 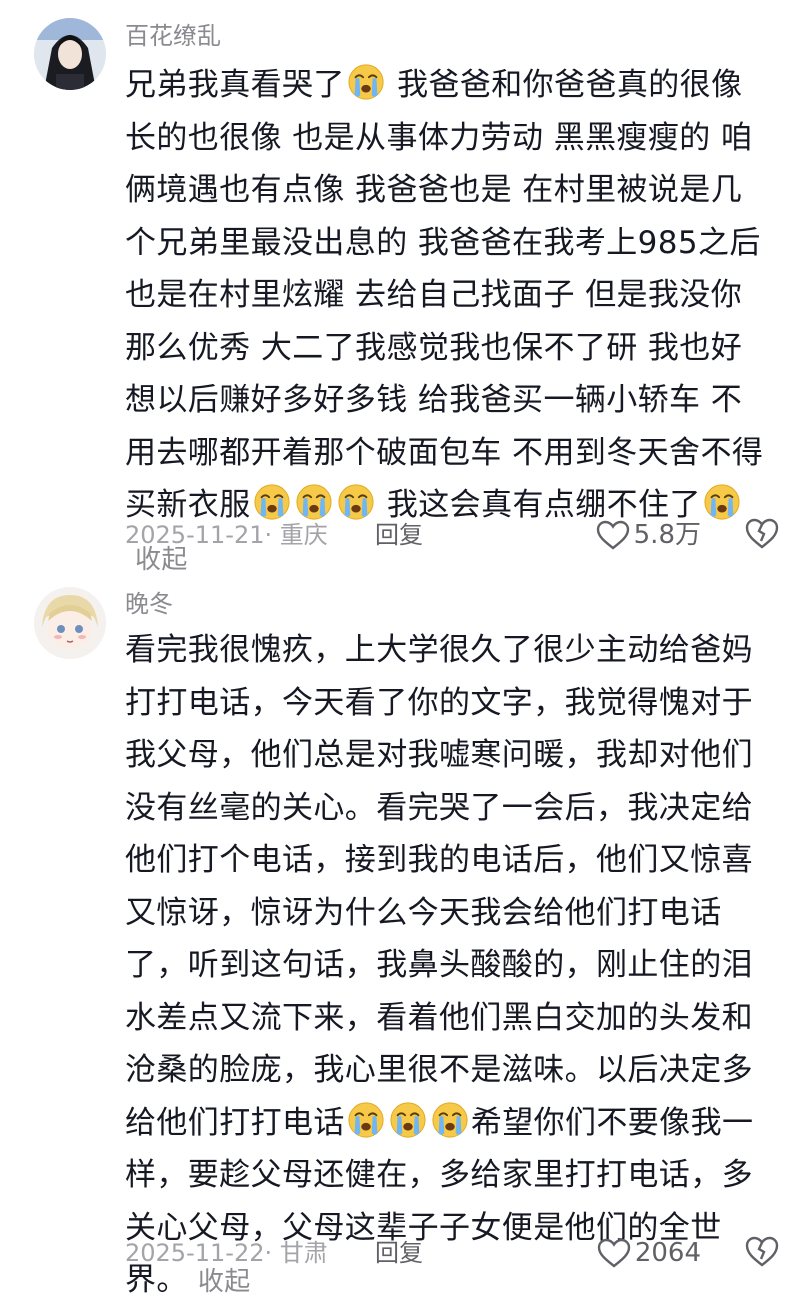 I want to click on username: 百花缭乱, so click(x=173, y=36).